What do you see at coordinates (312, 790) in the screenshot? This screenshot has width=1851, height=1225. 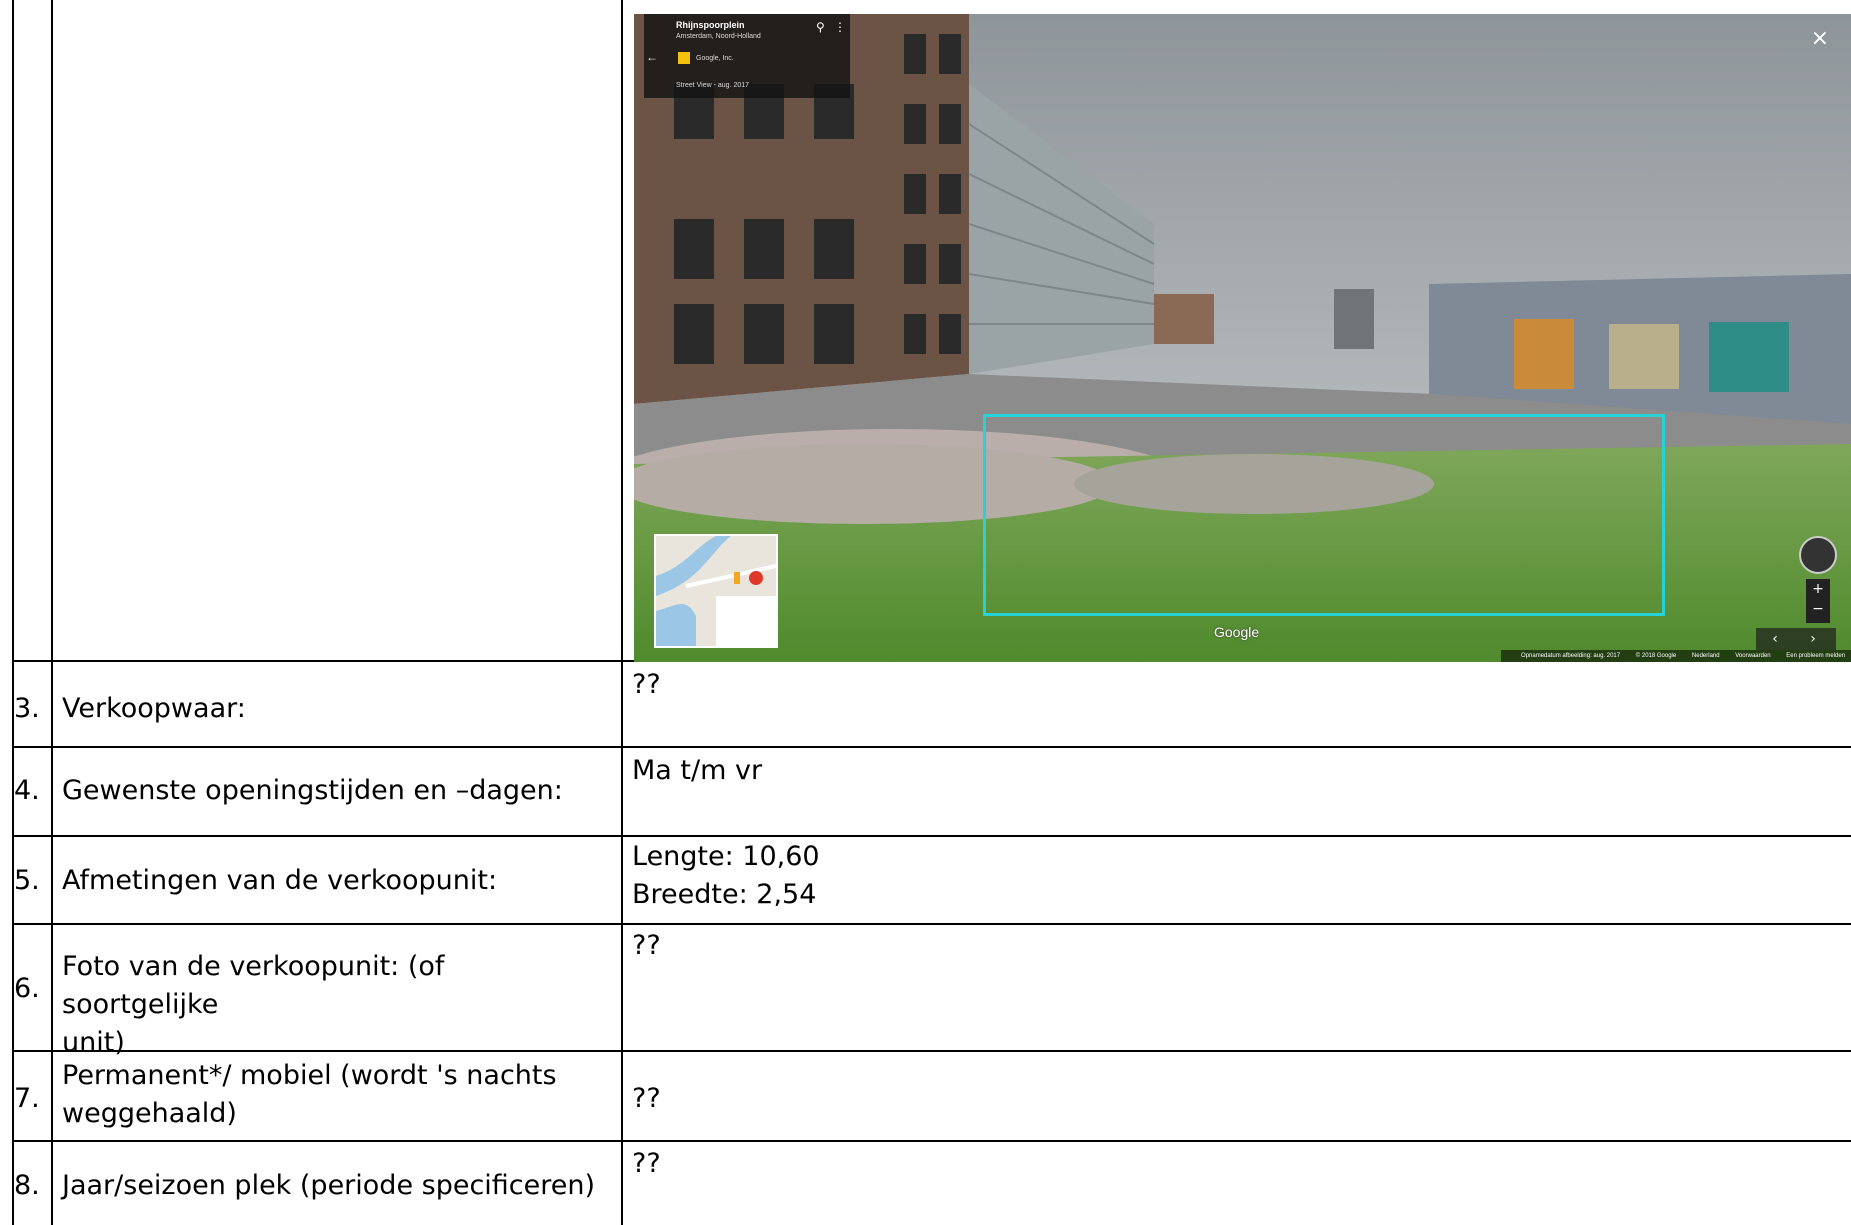 I see `row-label: Gewenste openingstijden en –dagen:` at bounding box center [312, 790].